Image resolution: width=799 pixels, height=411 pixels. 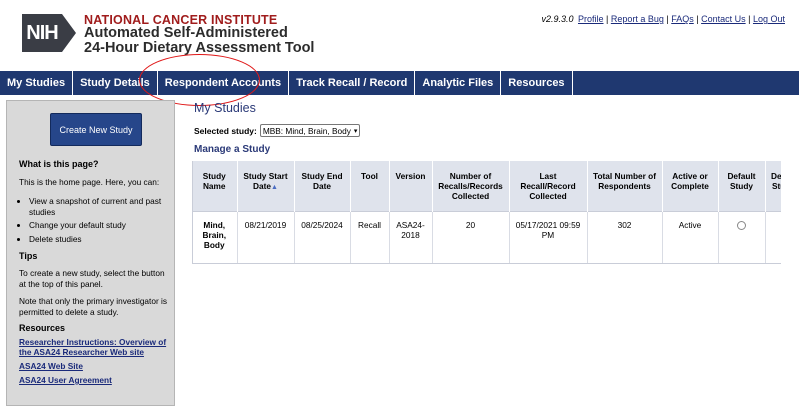 I want to click on col-active-complete: Active or Complete, so click(x=690, y=186).